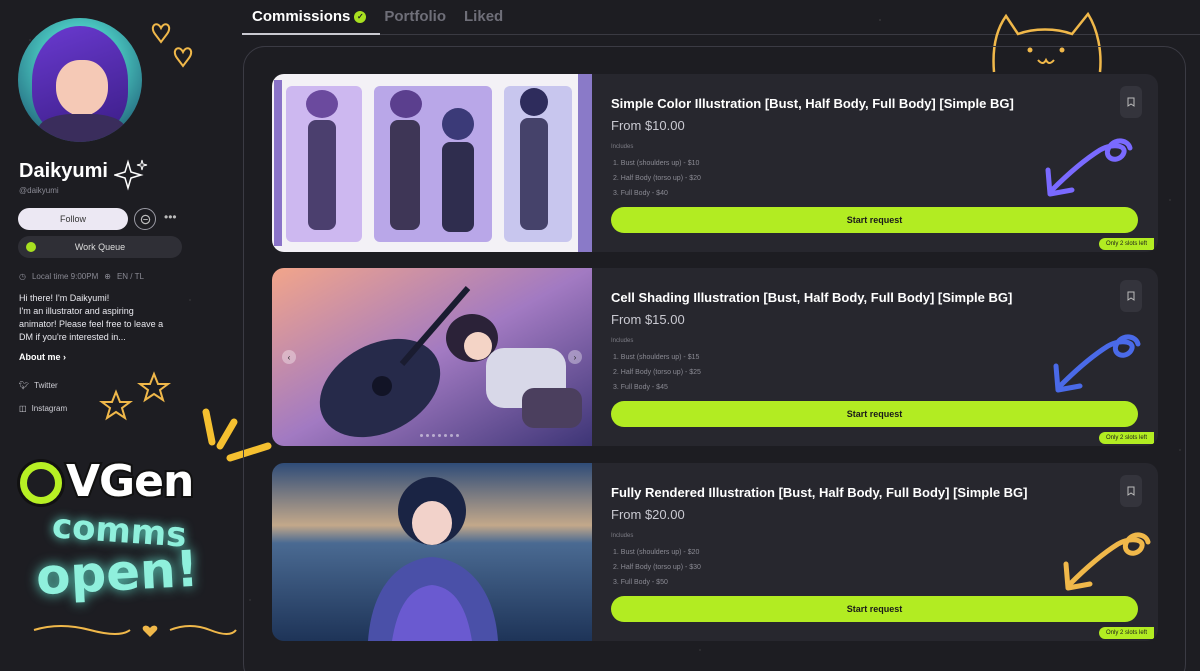 The width and height of the screenshot is (1200, 671). What do you see at coordinates (80, 80) in the screenshot?
I see `avatar` at bounding box center [80, 80].